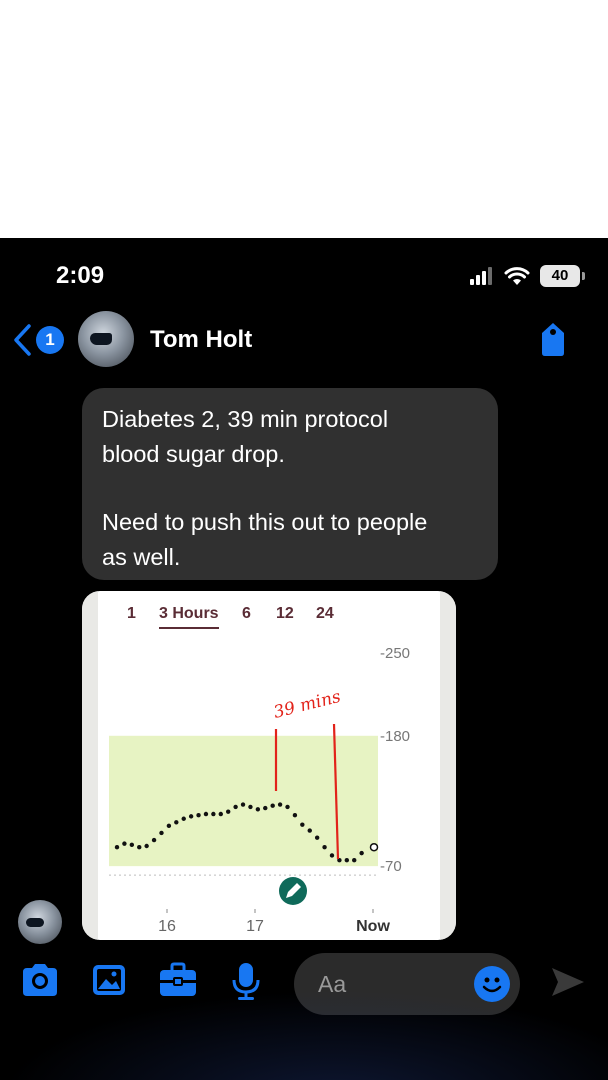 The height and width of the screenshot is (1080, 608). What do you see at coordinates (167, 926) in the screenshot?
I see `x-tick-label: 16` at bounding box center [167, 926].